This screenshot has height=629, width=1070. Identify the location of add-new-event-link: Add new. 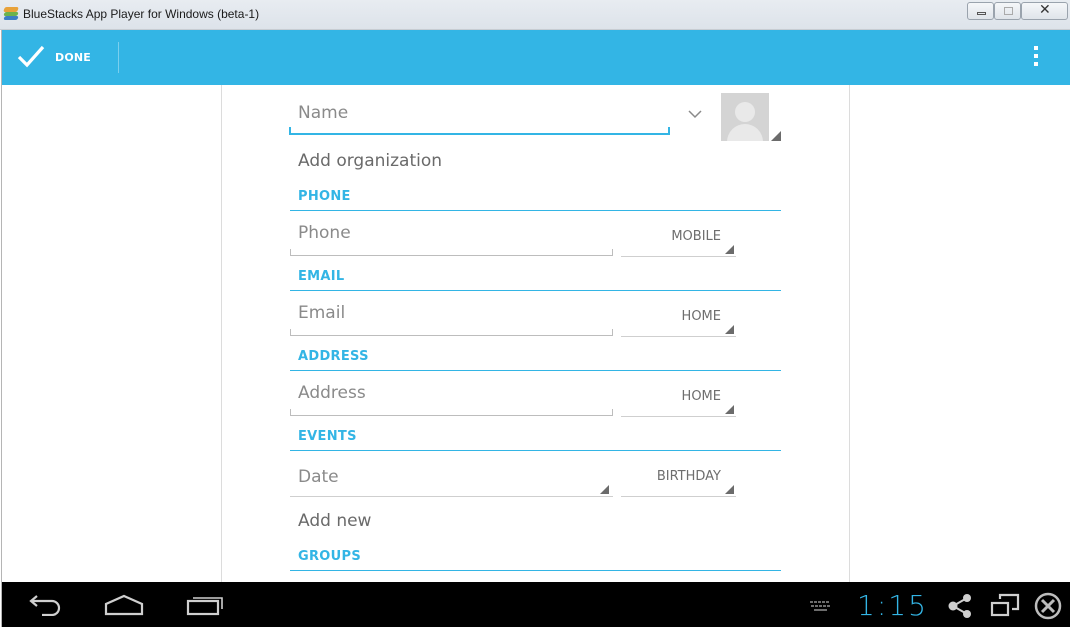
(334, 521).